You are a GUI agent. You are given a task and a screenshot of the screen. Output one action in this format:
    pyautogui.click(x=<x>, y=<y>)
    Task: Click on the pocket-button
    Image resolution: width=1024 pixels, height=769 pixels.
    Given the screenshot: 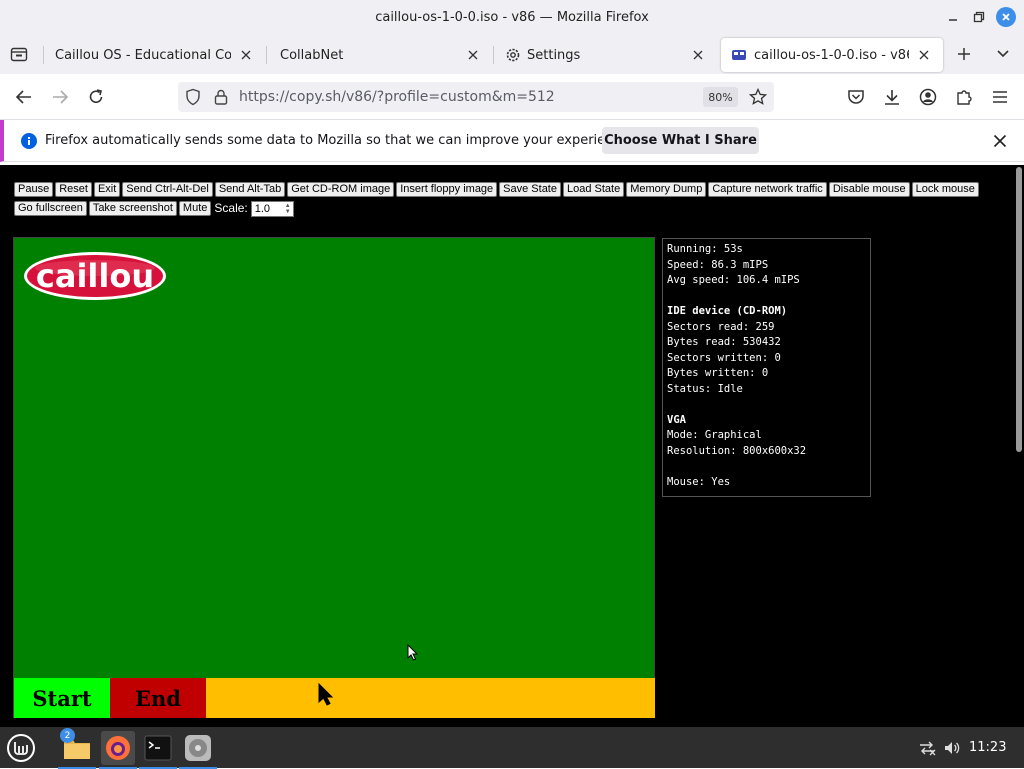 What is the action you would take?
    pyautogui.click(x=856, y=97)
    